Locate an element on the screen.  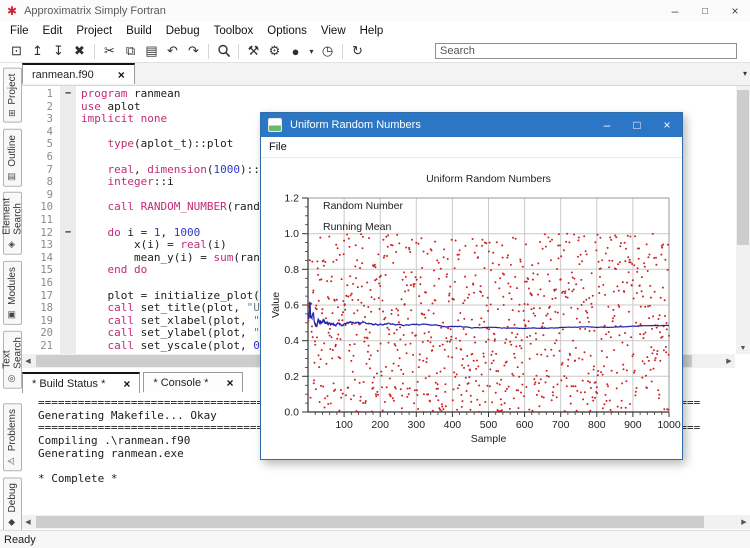
svg-text: 1.2 is located at coordinates (291, 199).